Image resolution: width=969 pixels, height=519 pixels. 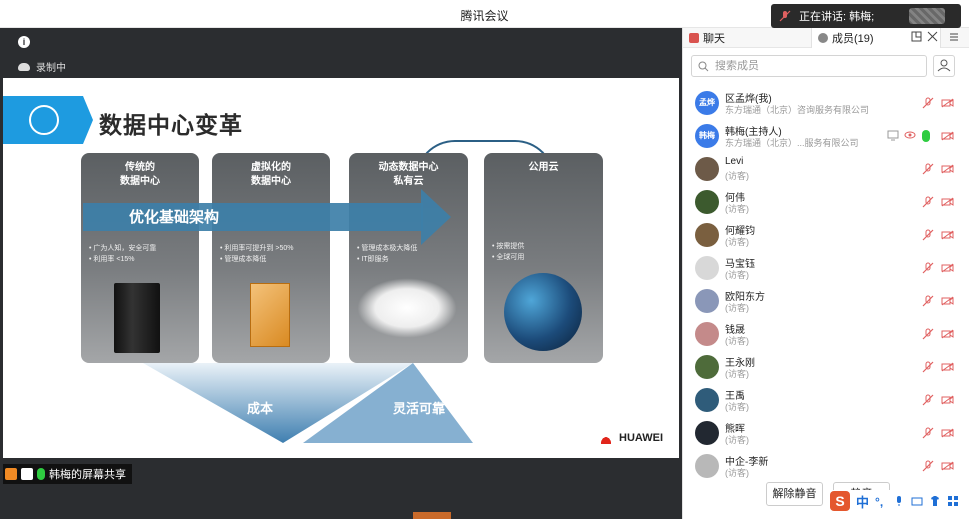 What do you see at coordinates (88, 120) in the screenshot?
I see `chevron-icon` at bounding box center [88, 120].